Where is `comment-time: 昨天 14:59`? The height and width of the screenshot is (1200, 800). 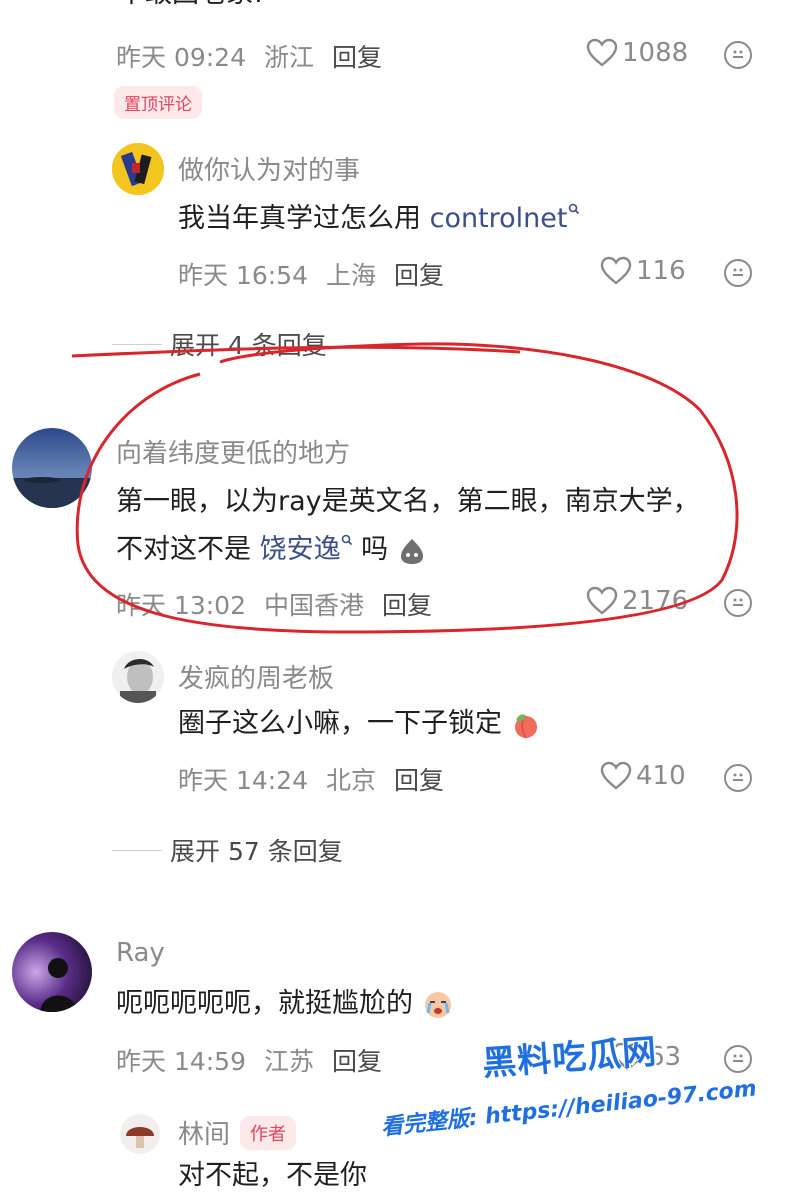
comment-time: 昨天 14:59 is located at coordinates (181, 1061).